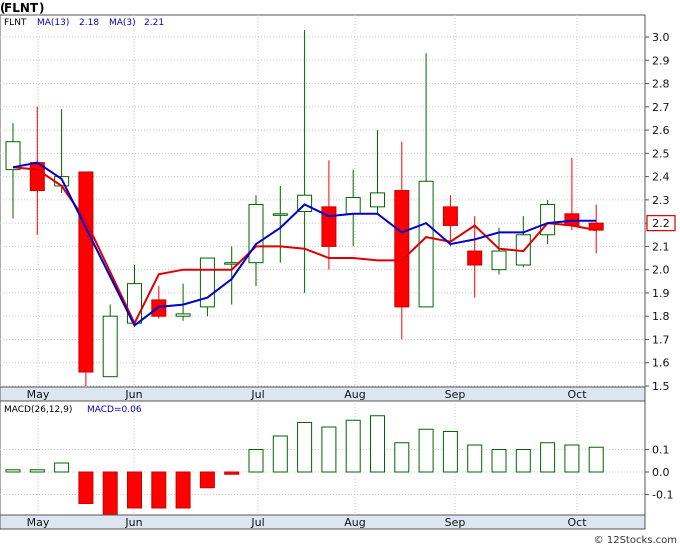  What do you see at coordinates (257, 522) in the screenshot?
I see `macd-xtick-label: Jul` at bounding box center [257, 522].